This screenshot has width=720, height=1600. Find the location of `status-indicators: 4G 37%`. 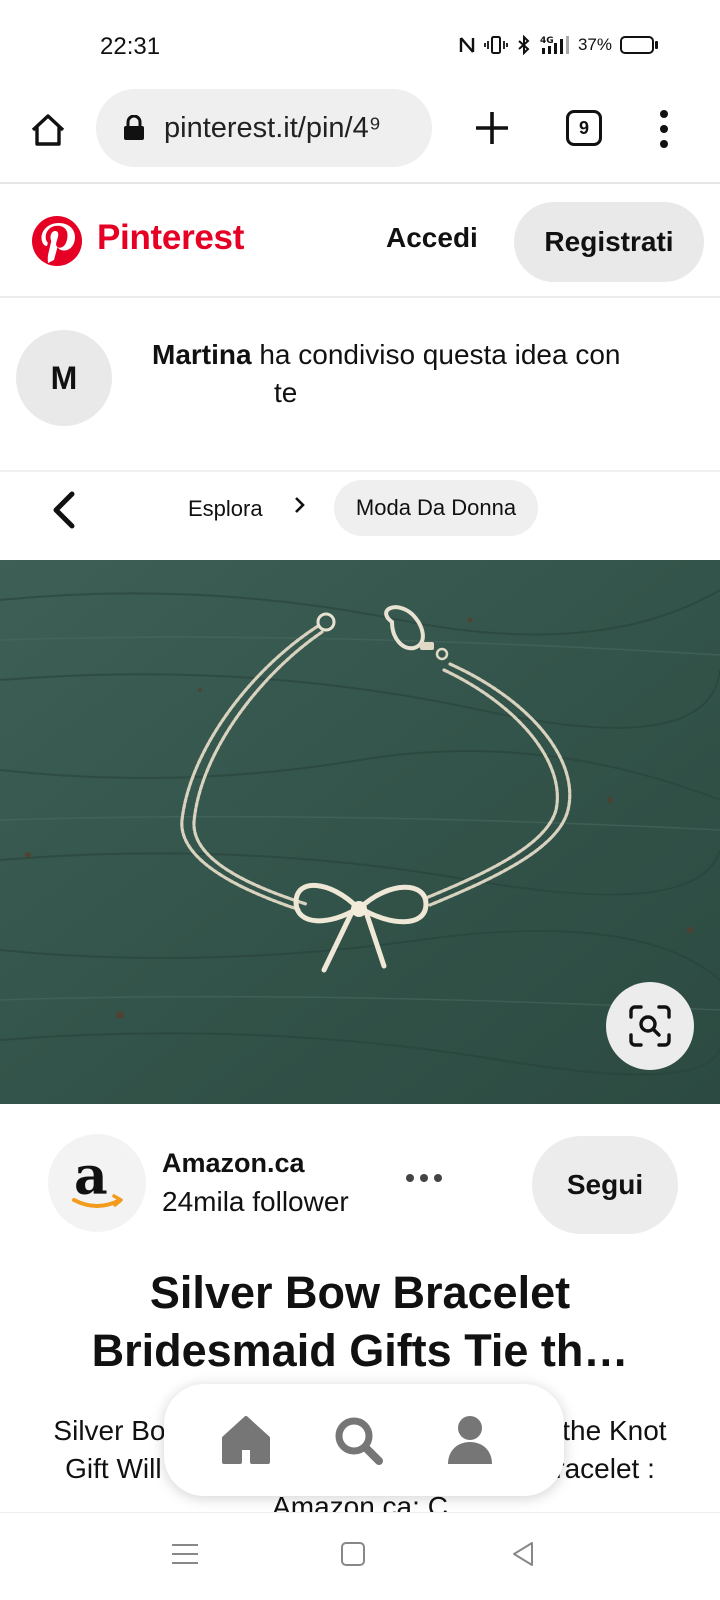

status-indicators: 4G 37% is located at coordinates (558, 45).